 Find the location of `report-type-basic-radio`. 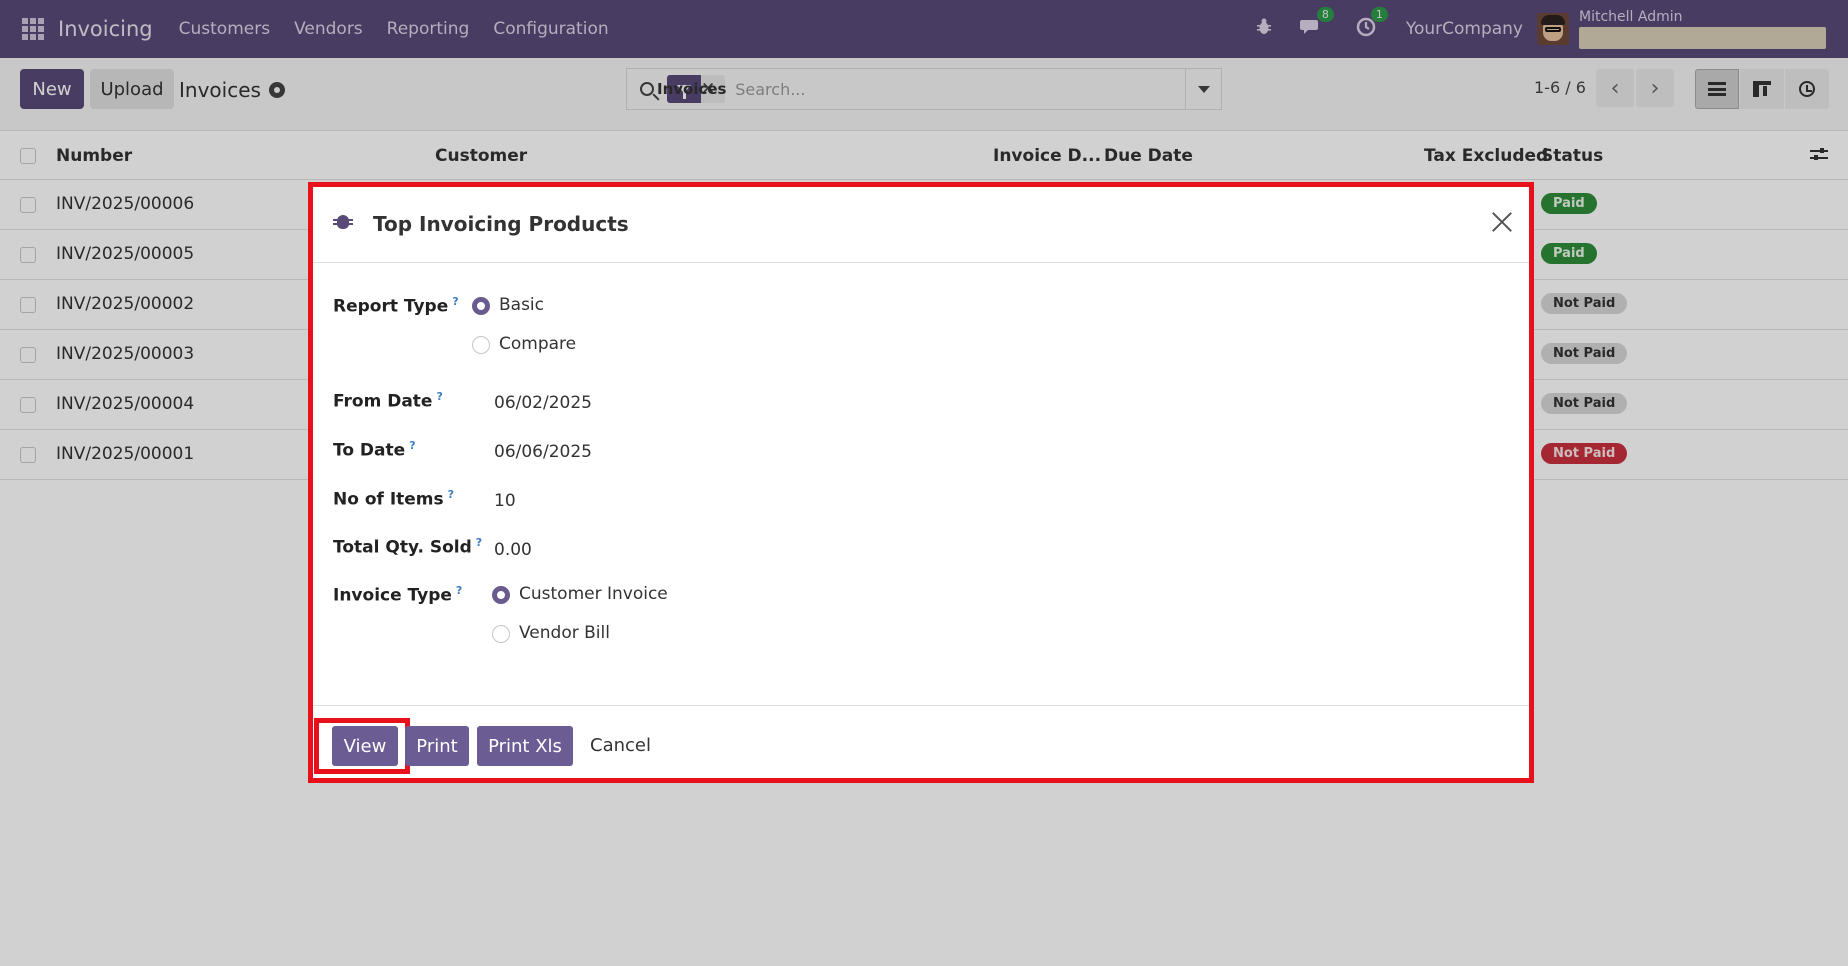

report-type-basic-radio is located at coordinates (481, 306).